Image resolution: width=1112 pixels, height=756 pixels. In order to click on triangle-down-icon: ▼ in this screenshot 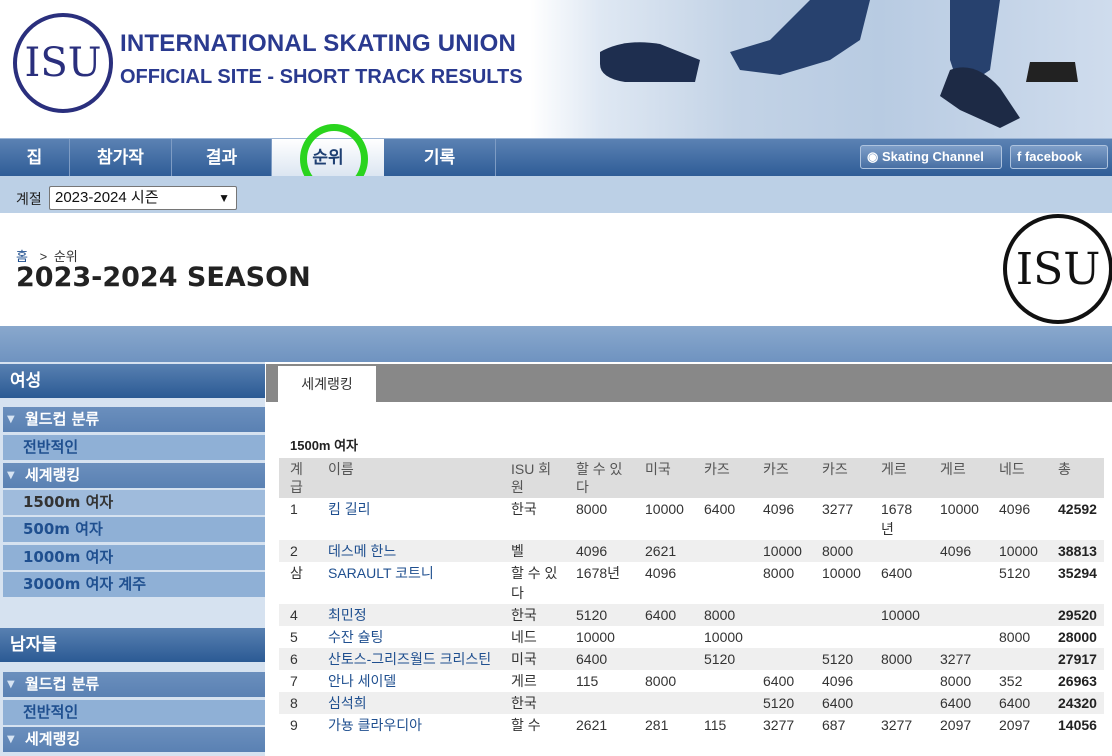, I will do `click(11, 475)`.